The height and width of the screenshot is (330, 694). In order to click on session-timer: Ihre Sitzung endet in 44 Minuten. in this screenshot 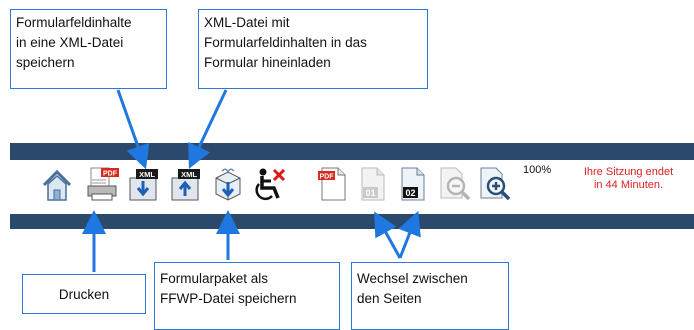, I will do `click(628, 179)`.